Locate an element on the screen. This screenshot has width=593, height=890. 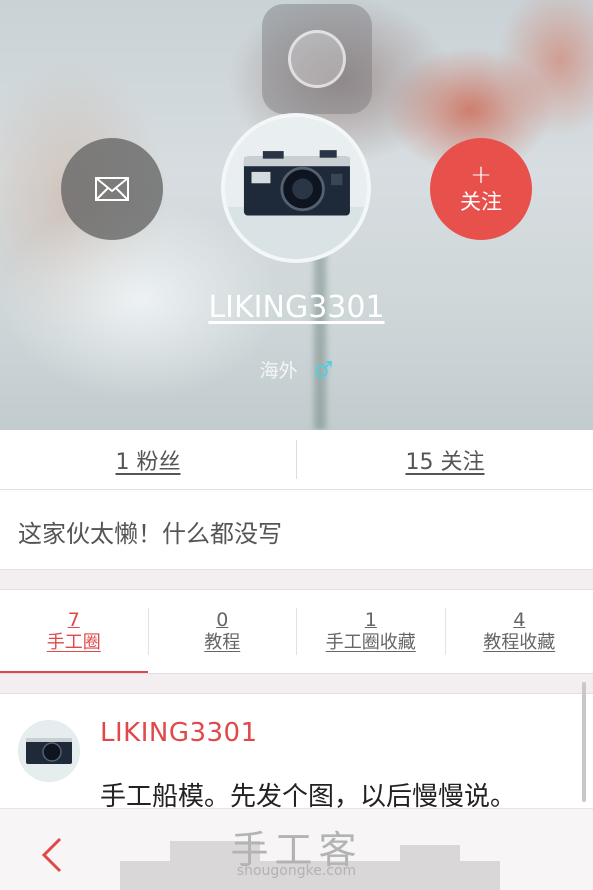
message-button is located at coordinates (112, 189).